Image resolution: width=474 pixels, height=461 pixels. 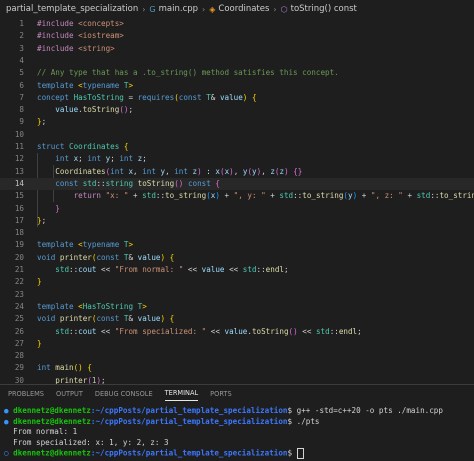 What do you see at coordinates (80, 36) in the screenshot?
I see `code-line: #include <iostream>` at bounding box center [80, 36].